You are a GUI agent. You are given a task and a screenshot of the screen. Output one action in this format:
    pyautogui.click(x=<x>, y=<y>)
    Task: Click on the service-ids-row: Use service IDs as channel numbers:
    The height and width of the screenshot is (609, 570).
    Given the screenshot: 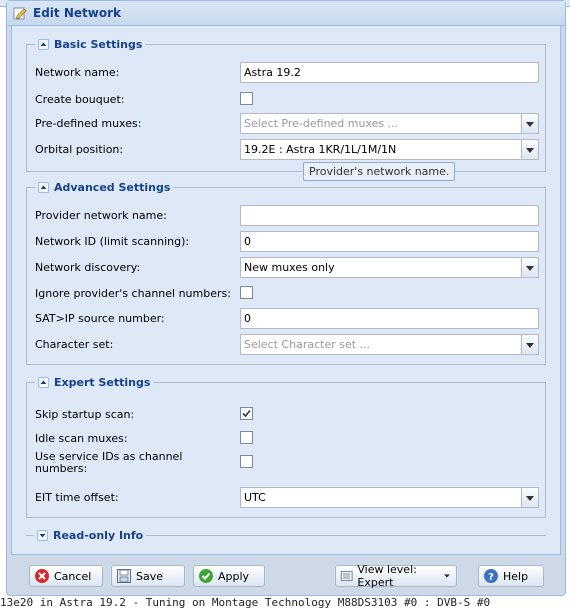 What is the action you would take?
    pyautogui.click(x=288, y=462)
    